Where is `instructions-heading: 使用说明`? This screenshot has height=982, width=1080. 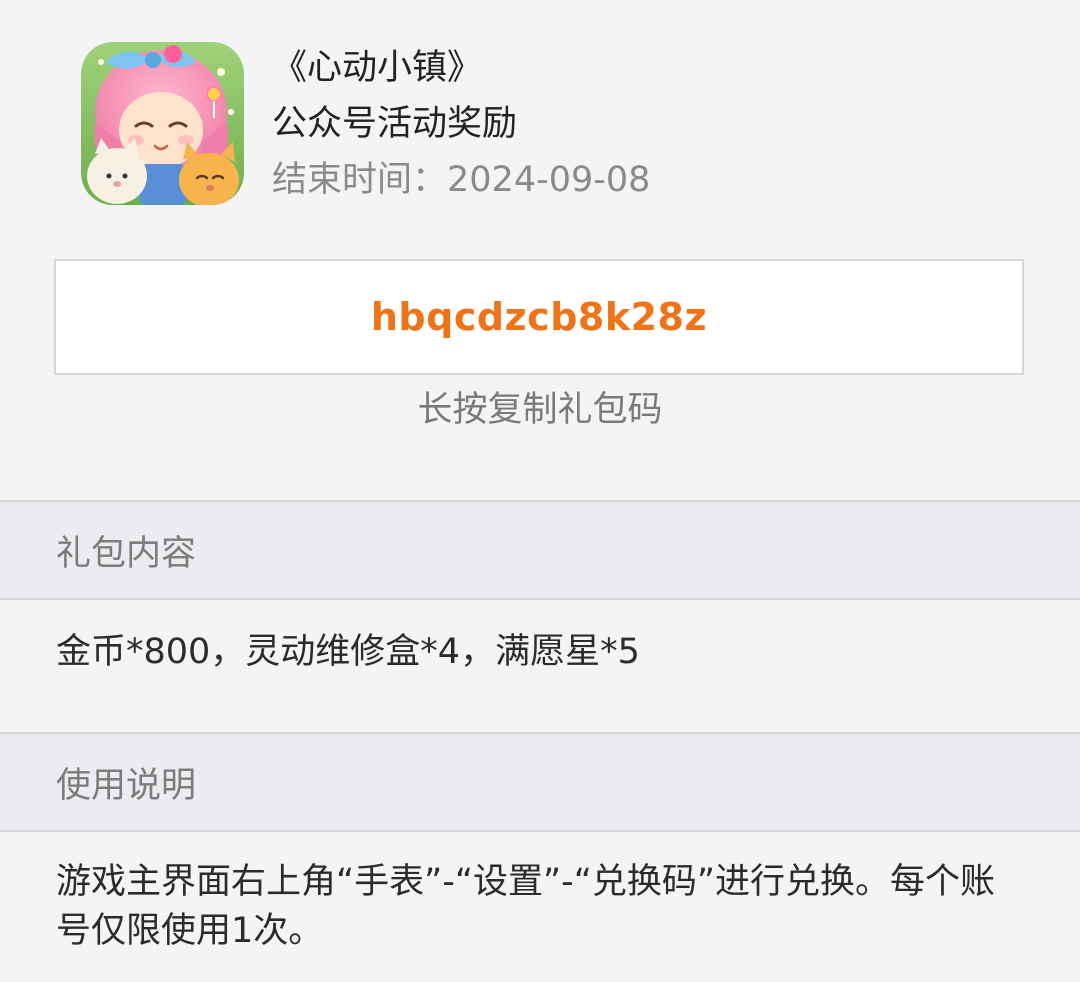 instructions-heading: 使用说明 is located at coordinates (126, 785).